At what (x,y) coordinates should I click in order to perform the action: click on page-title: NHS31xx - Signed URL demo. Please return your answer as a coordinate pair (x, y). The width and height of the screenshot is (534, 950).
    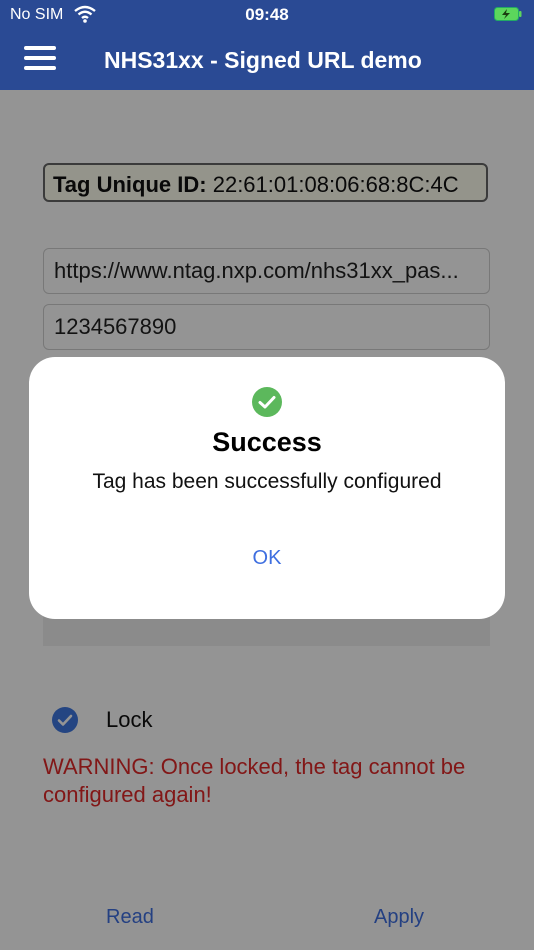
    Looking at the image, I should click on (263, 60).